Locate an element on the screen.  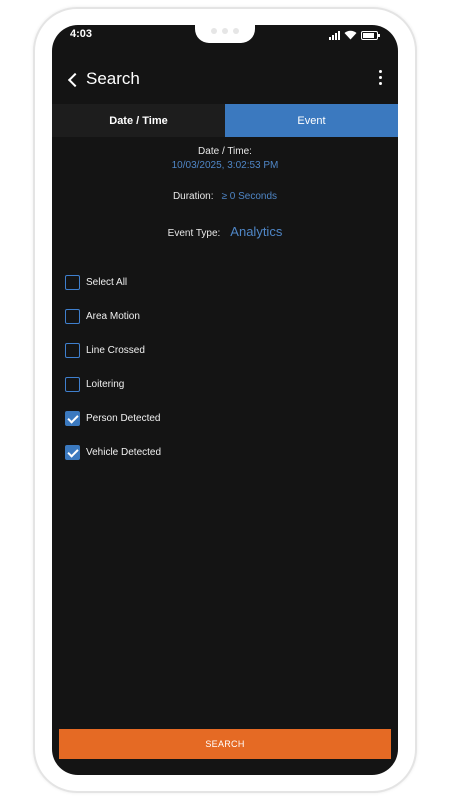
event-type-value: Analytics is located at coordinates (256, 231).